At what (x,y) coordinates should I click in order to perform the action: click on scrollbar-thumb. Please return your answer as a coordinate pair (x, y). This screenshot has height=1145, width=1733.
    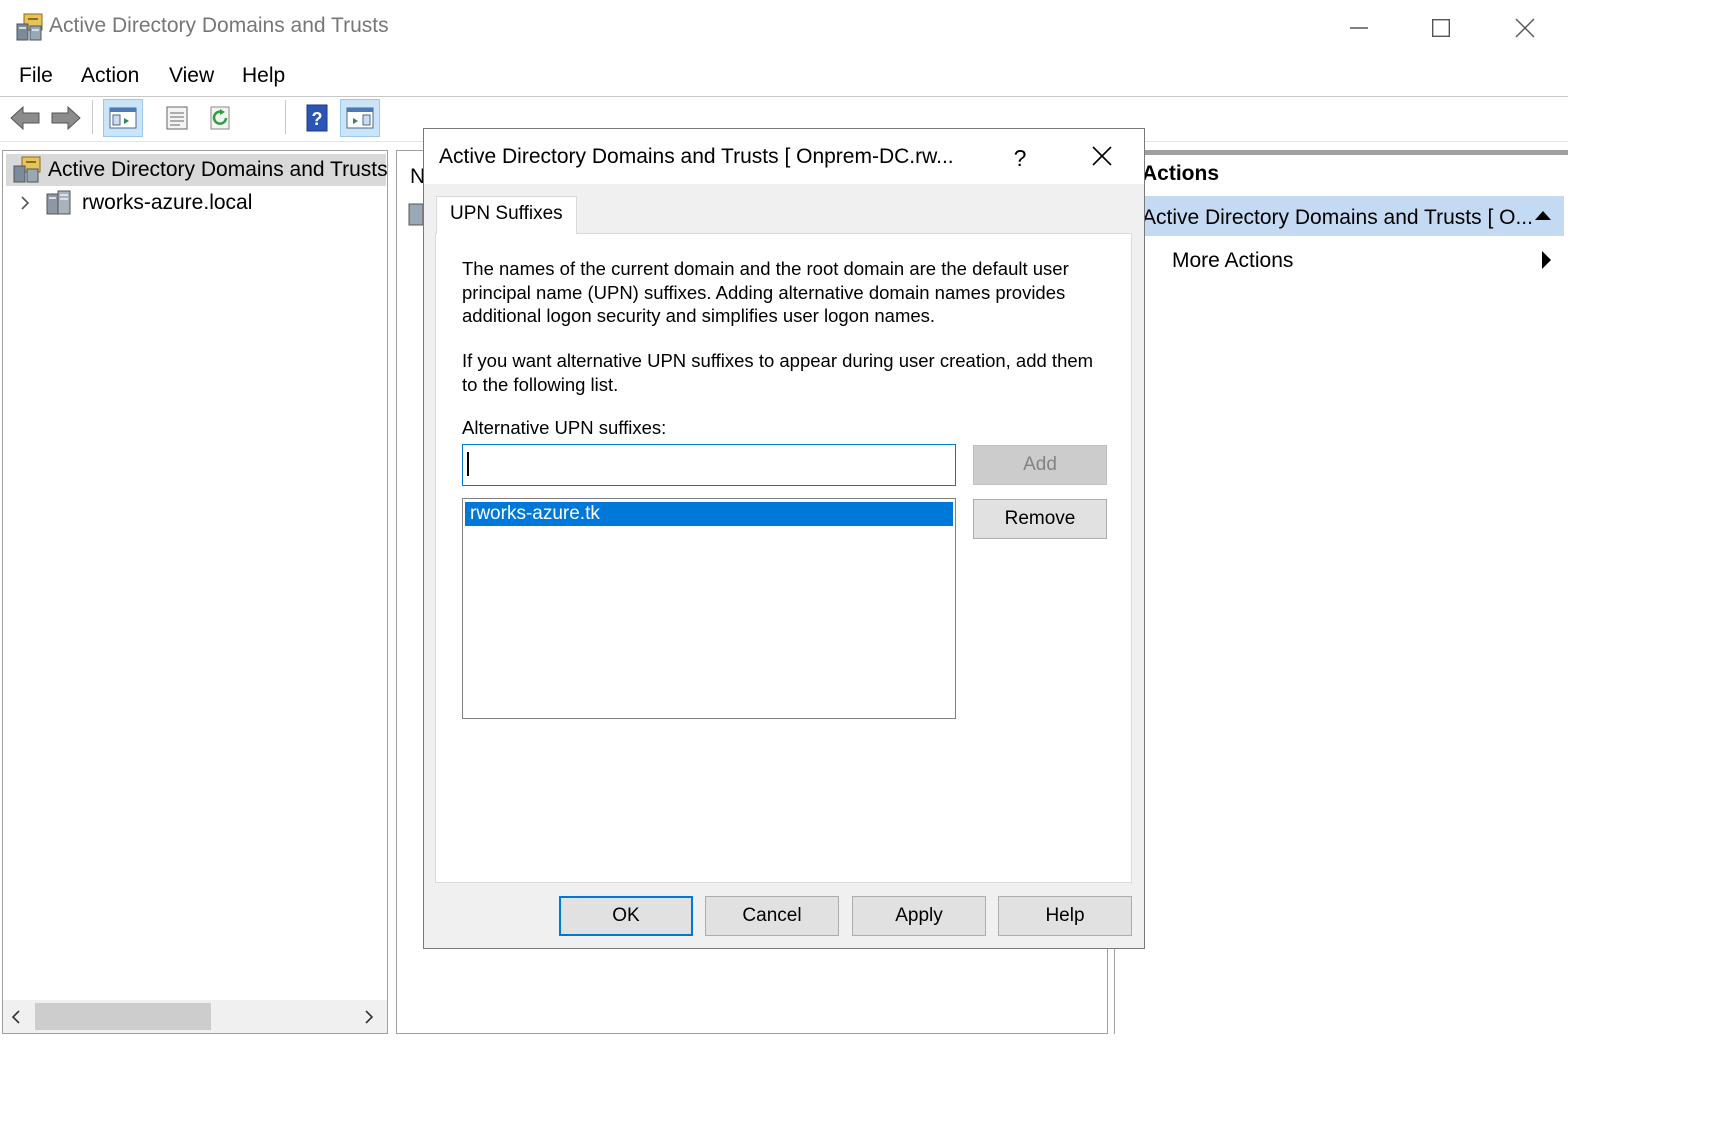
    Looking at the image, I should click on (123, 1016).